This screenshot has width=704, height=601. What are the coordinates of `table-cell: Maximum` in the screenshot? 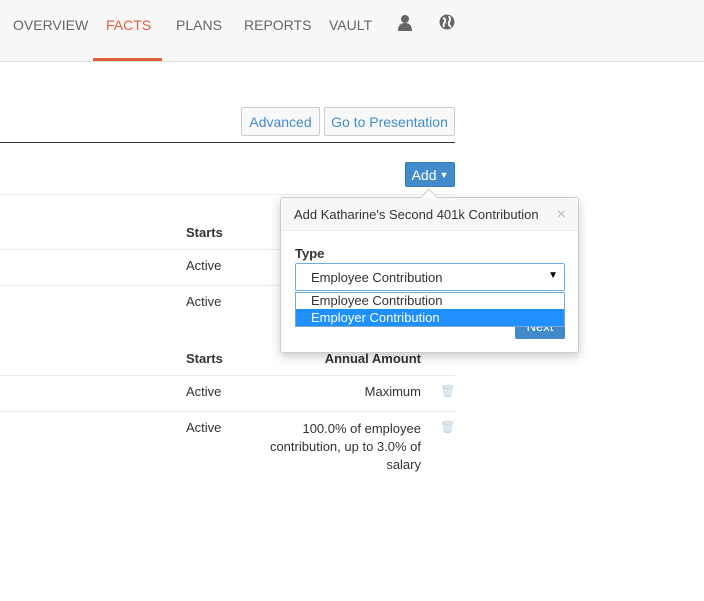 It's located at (392, 391).